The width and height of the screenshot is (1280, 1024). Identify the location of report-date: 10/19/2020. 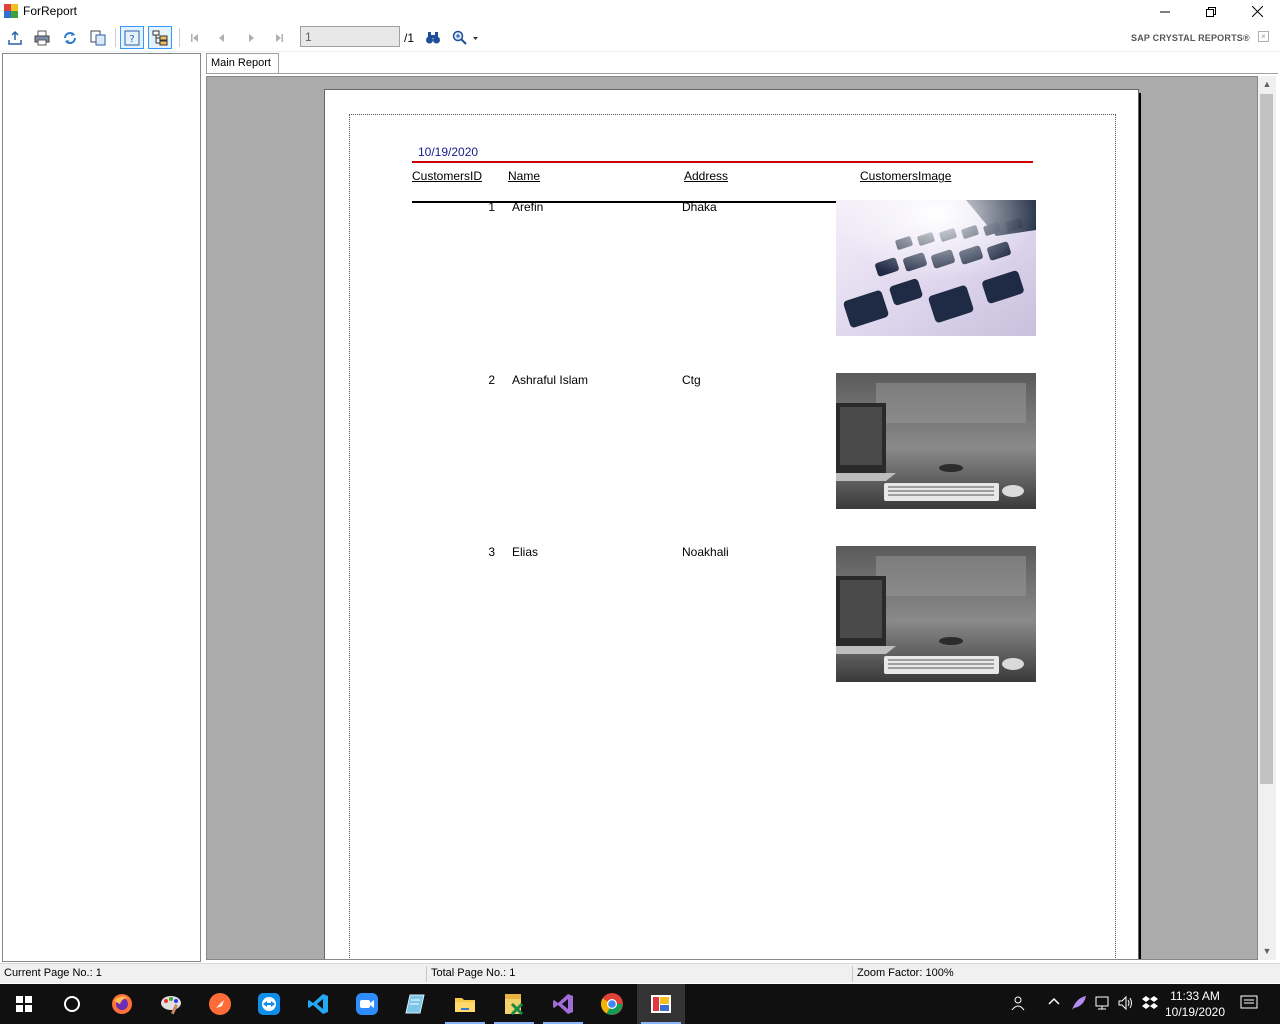
(448, 152).